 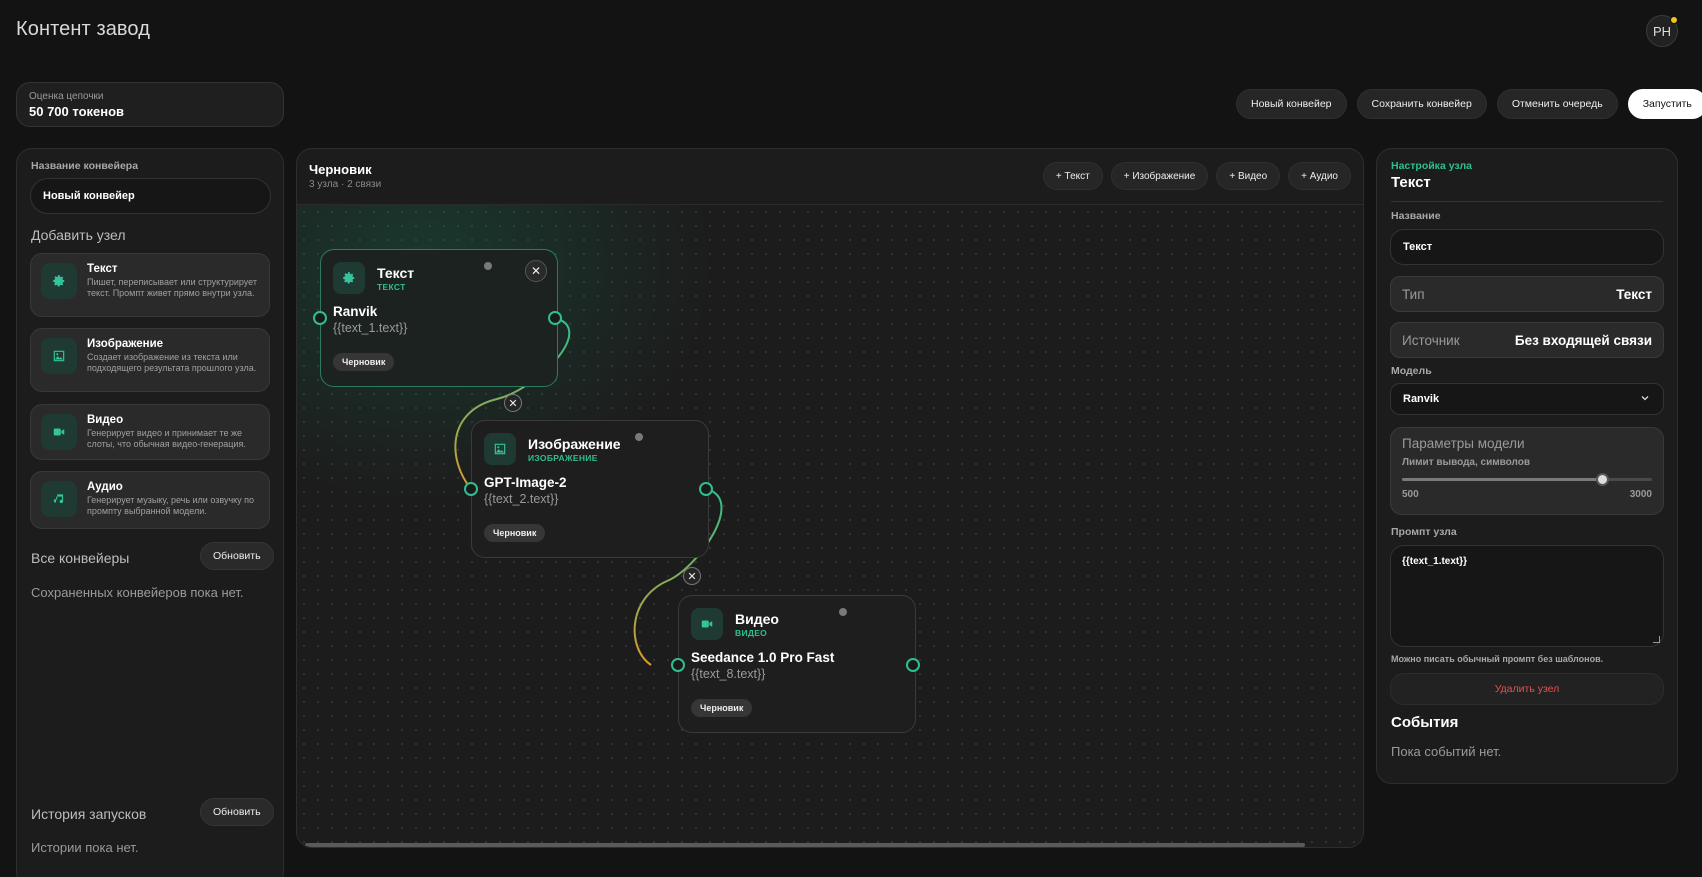 I want to click on settings-title: Текст, so click(x=1411, y=182).